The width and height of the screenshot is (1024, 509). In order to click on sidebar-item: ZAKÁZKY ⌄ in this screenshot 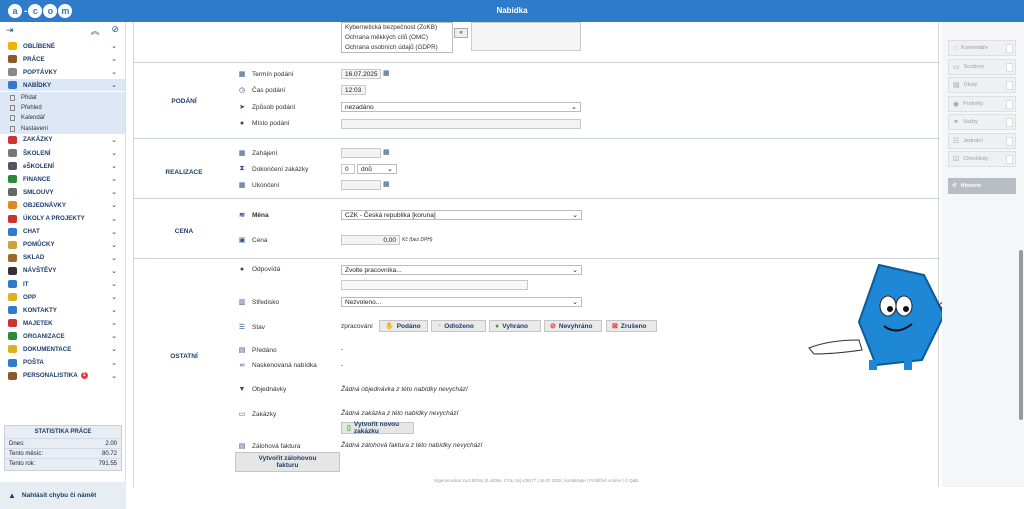, I will do `click(62, 141)`.